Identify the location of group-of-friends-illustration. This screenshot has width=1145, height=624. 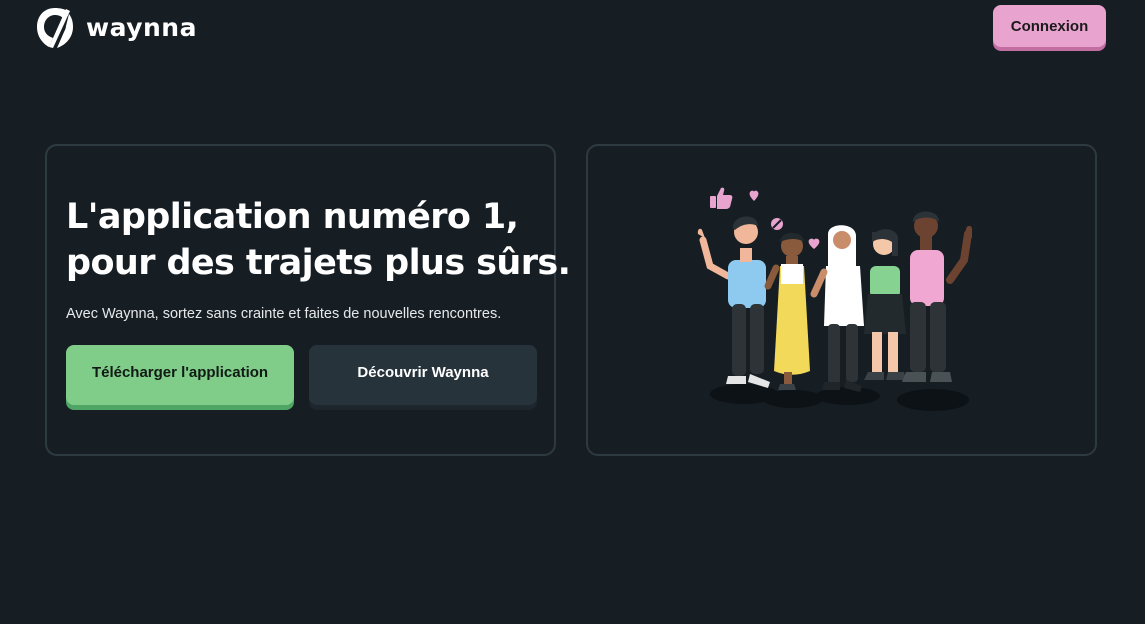
(834, 299).